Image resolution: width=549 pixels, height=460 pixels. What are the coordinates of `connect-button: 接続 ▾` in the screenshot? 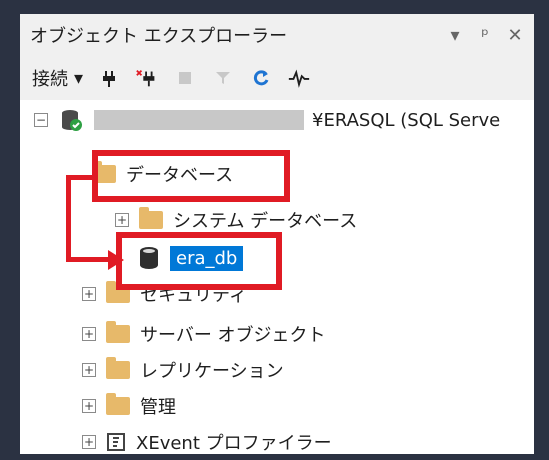 It's located at (57, 78).